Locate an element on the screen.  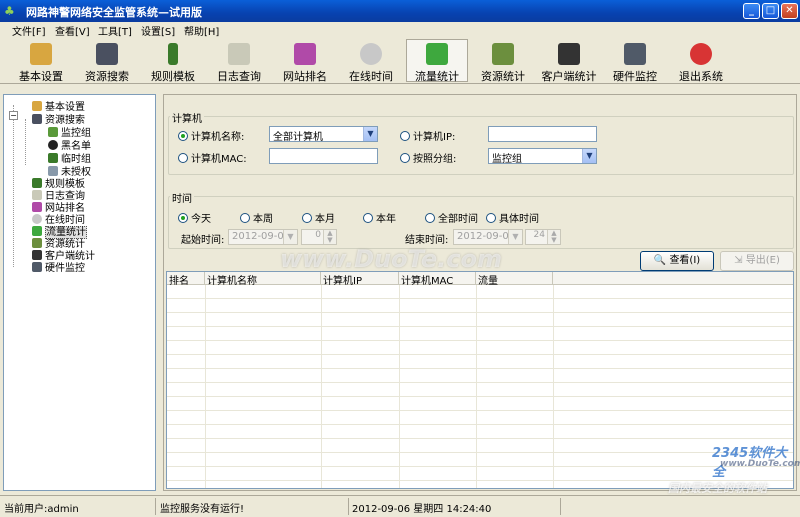
radio-computer-ip: 计算机IP: is located at coordinates (427, 135).